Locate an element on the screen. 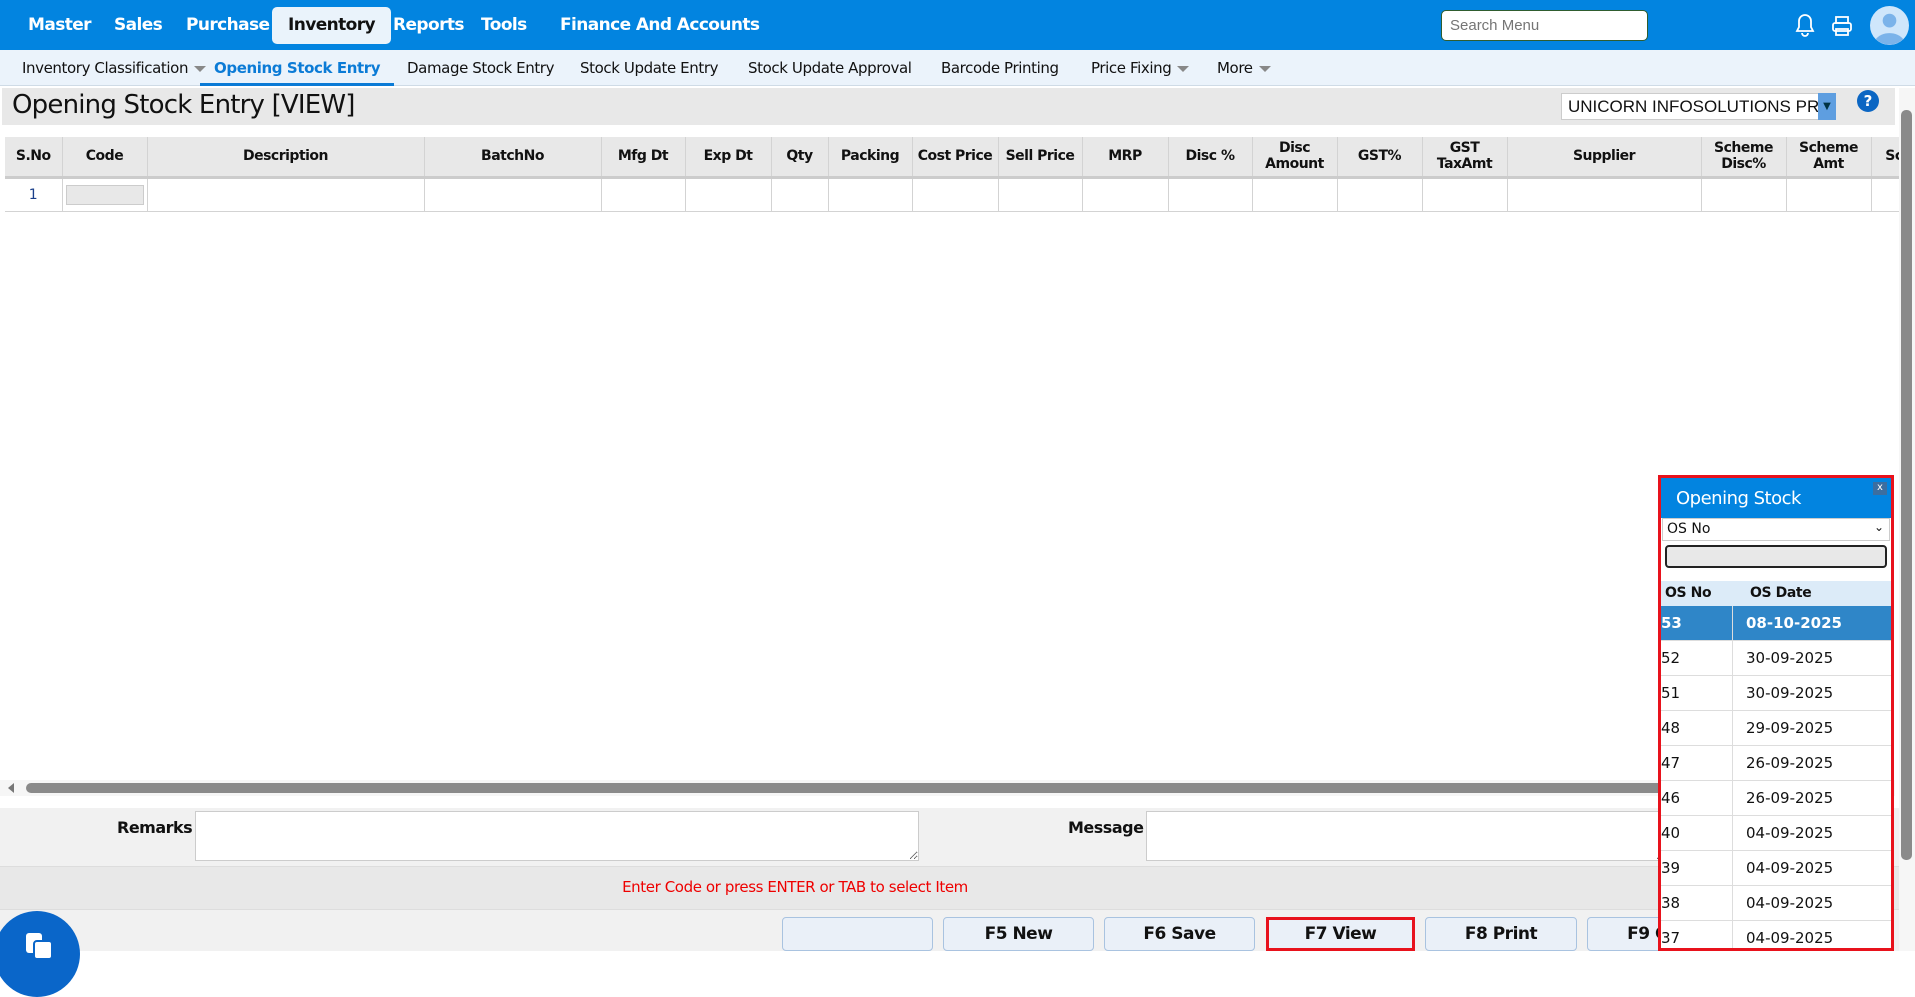 The height and width of the screenshot is (997, 1915). table-row: 1 is located at coordinates (960, 194).